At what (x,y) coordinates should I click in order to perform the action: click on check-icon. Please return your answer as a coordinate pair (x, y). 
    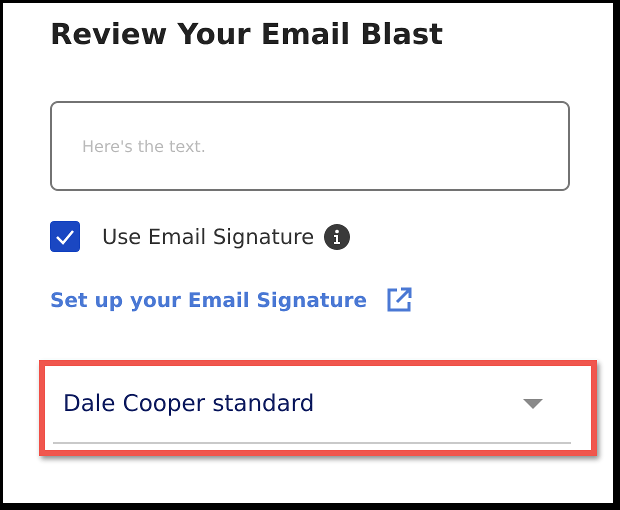
    Looking at the image, I should click on (65, 236).